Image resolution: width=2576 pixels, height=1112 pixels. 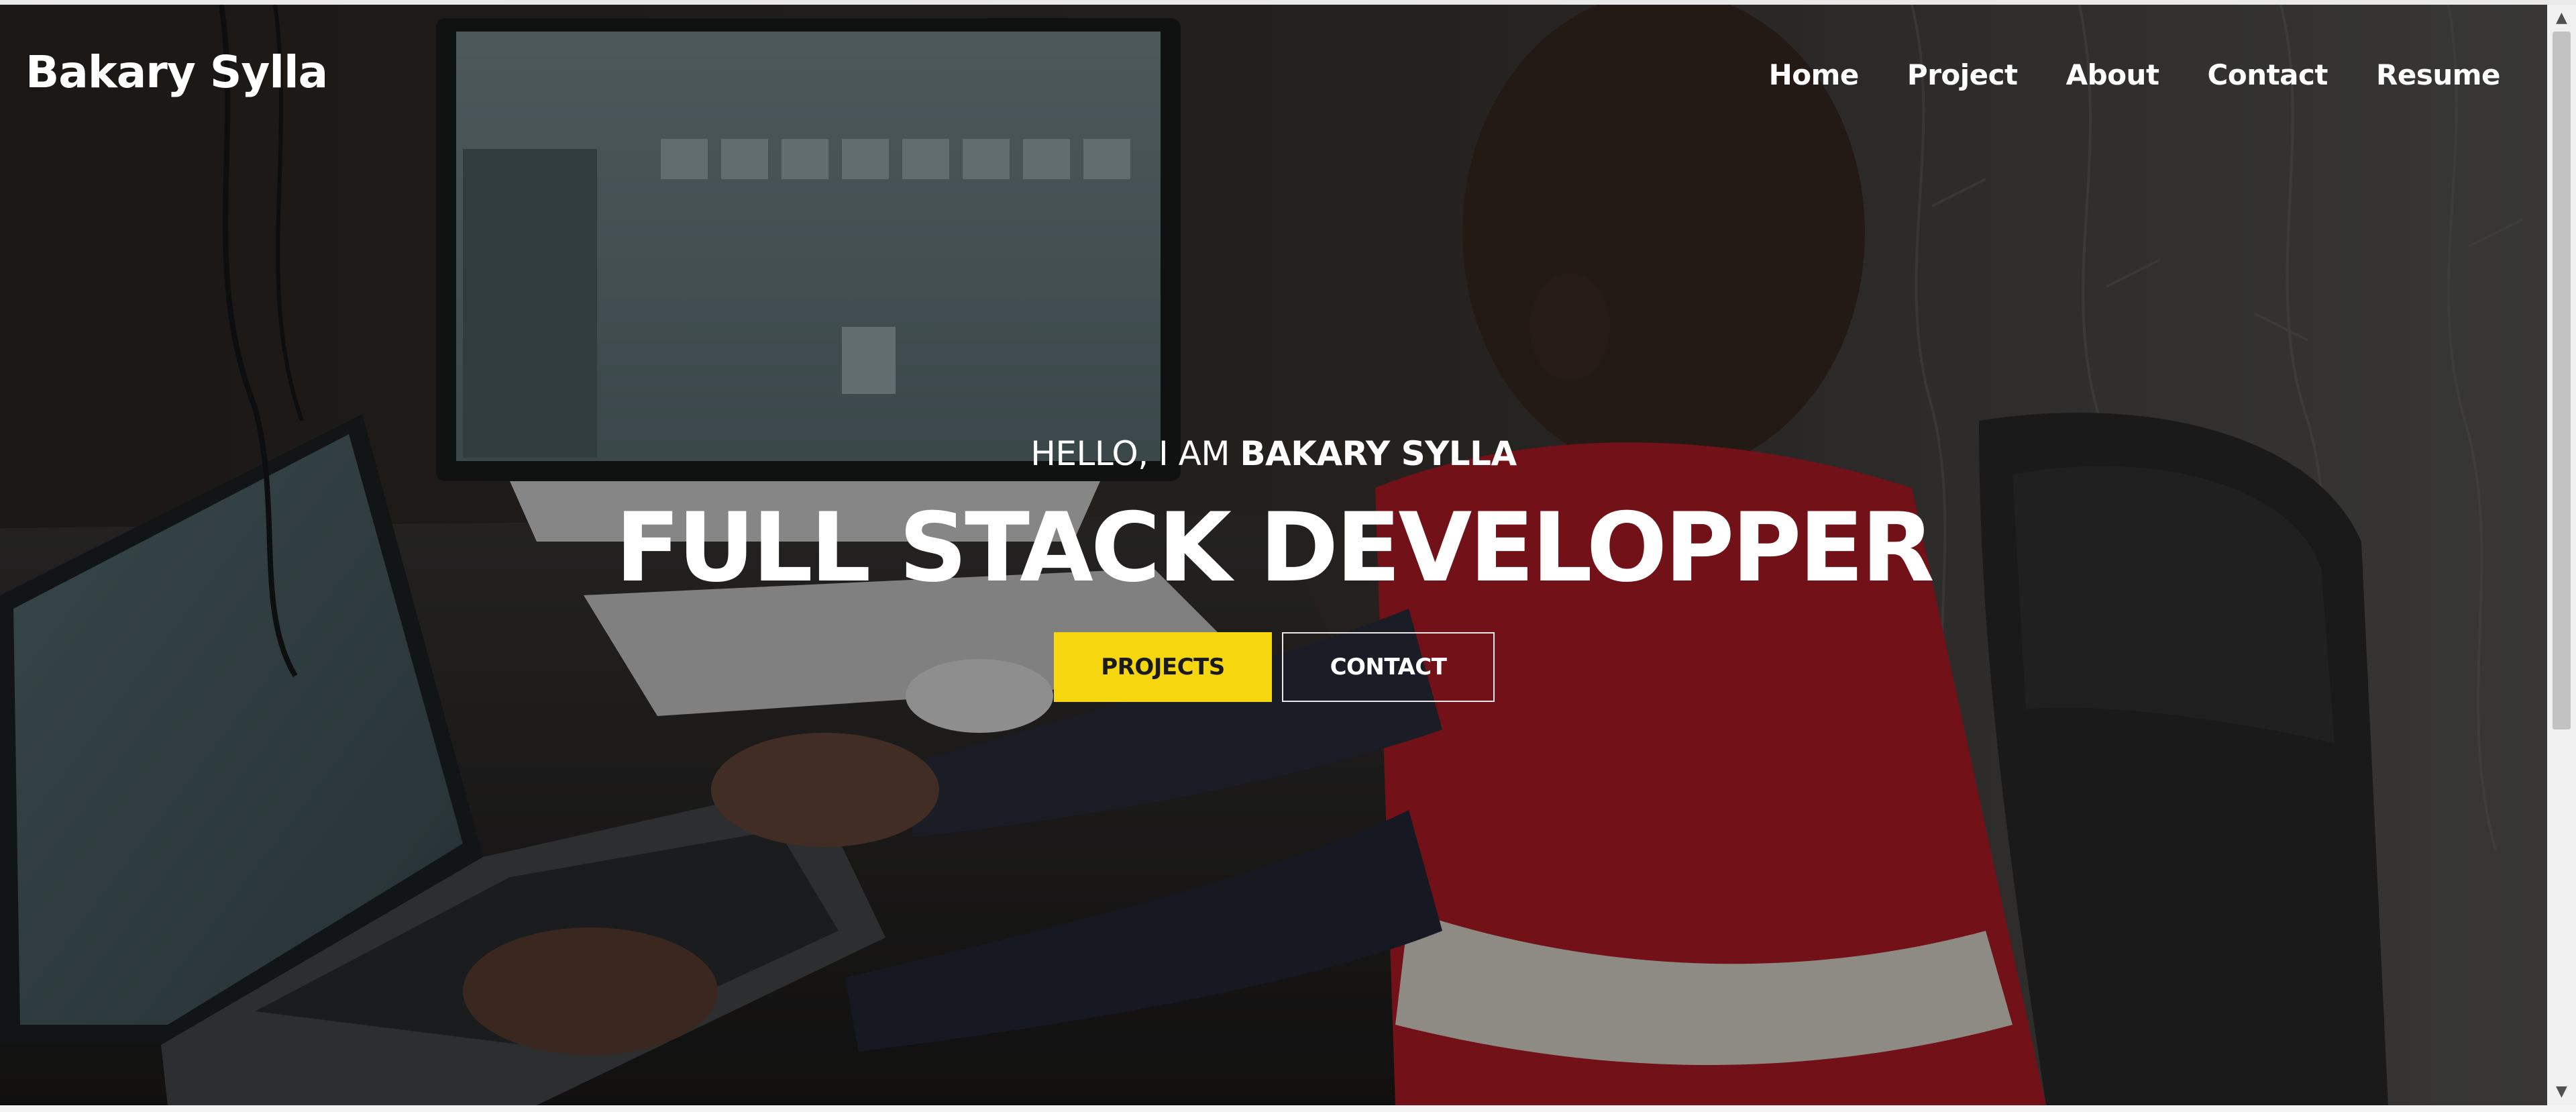 I want to click on main-nav: Home Project About Contact Resume, so click(x=2135, y=74).